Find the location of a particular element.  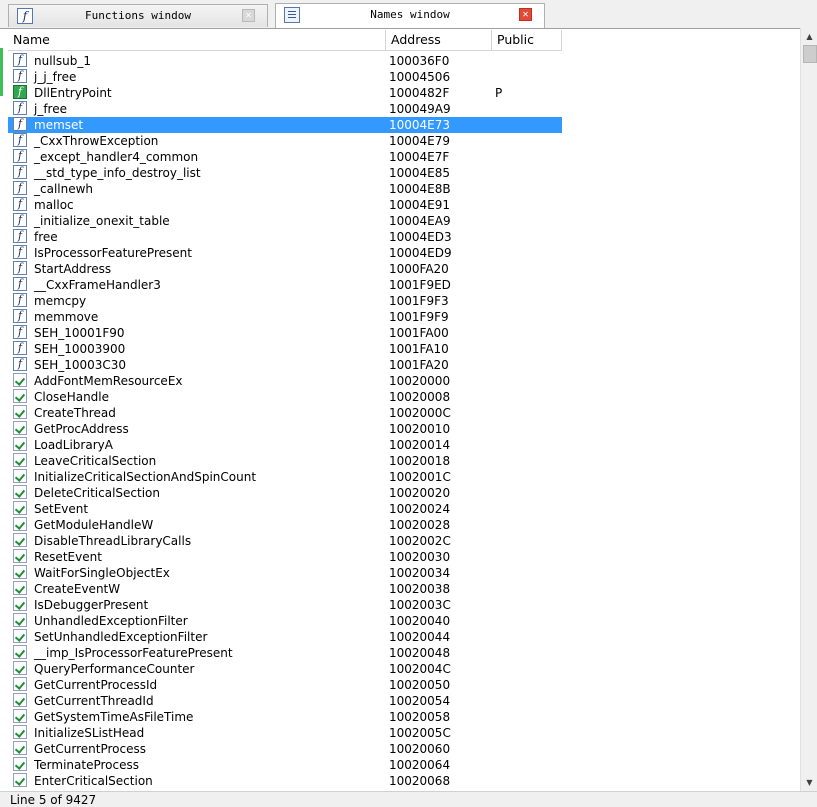

table-row: GetProcAddress 10020010 is located at coordinates (285, 429).